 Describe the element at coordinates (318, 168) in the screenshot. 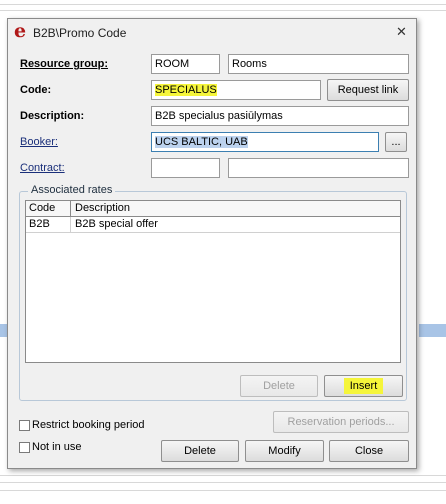

I see `contract-name-field` at that location.